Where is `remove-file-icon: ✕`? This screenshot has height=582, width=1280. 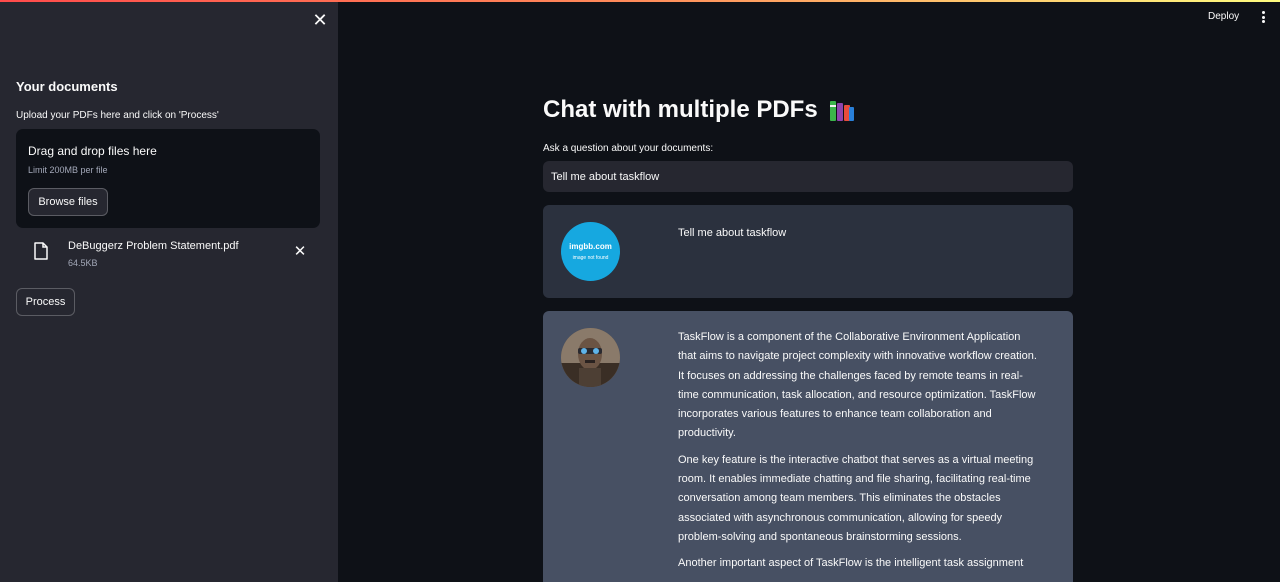 remove-file-icon: ✕ is located at coordinates (300, 252).